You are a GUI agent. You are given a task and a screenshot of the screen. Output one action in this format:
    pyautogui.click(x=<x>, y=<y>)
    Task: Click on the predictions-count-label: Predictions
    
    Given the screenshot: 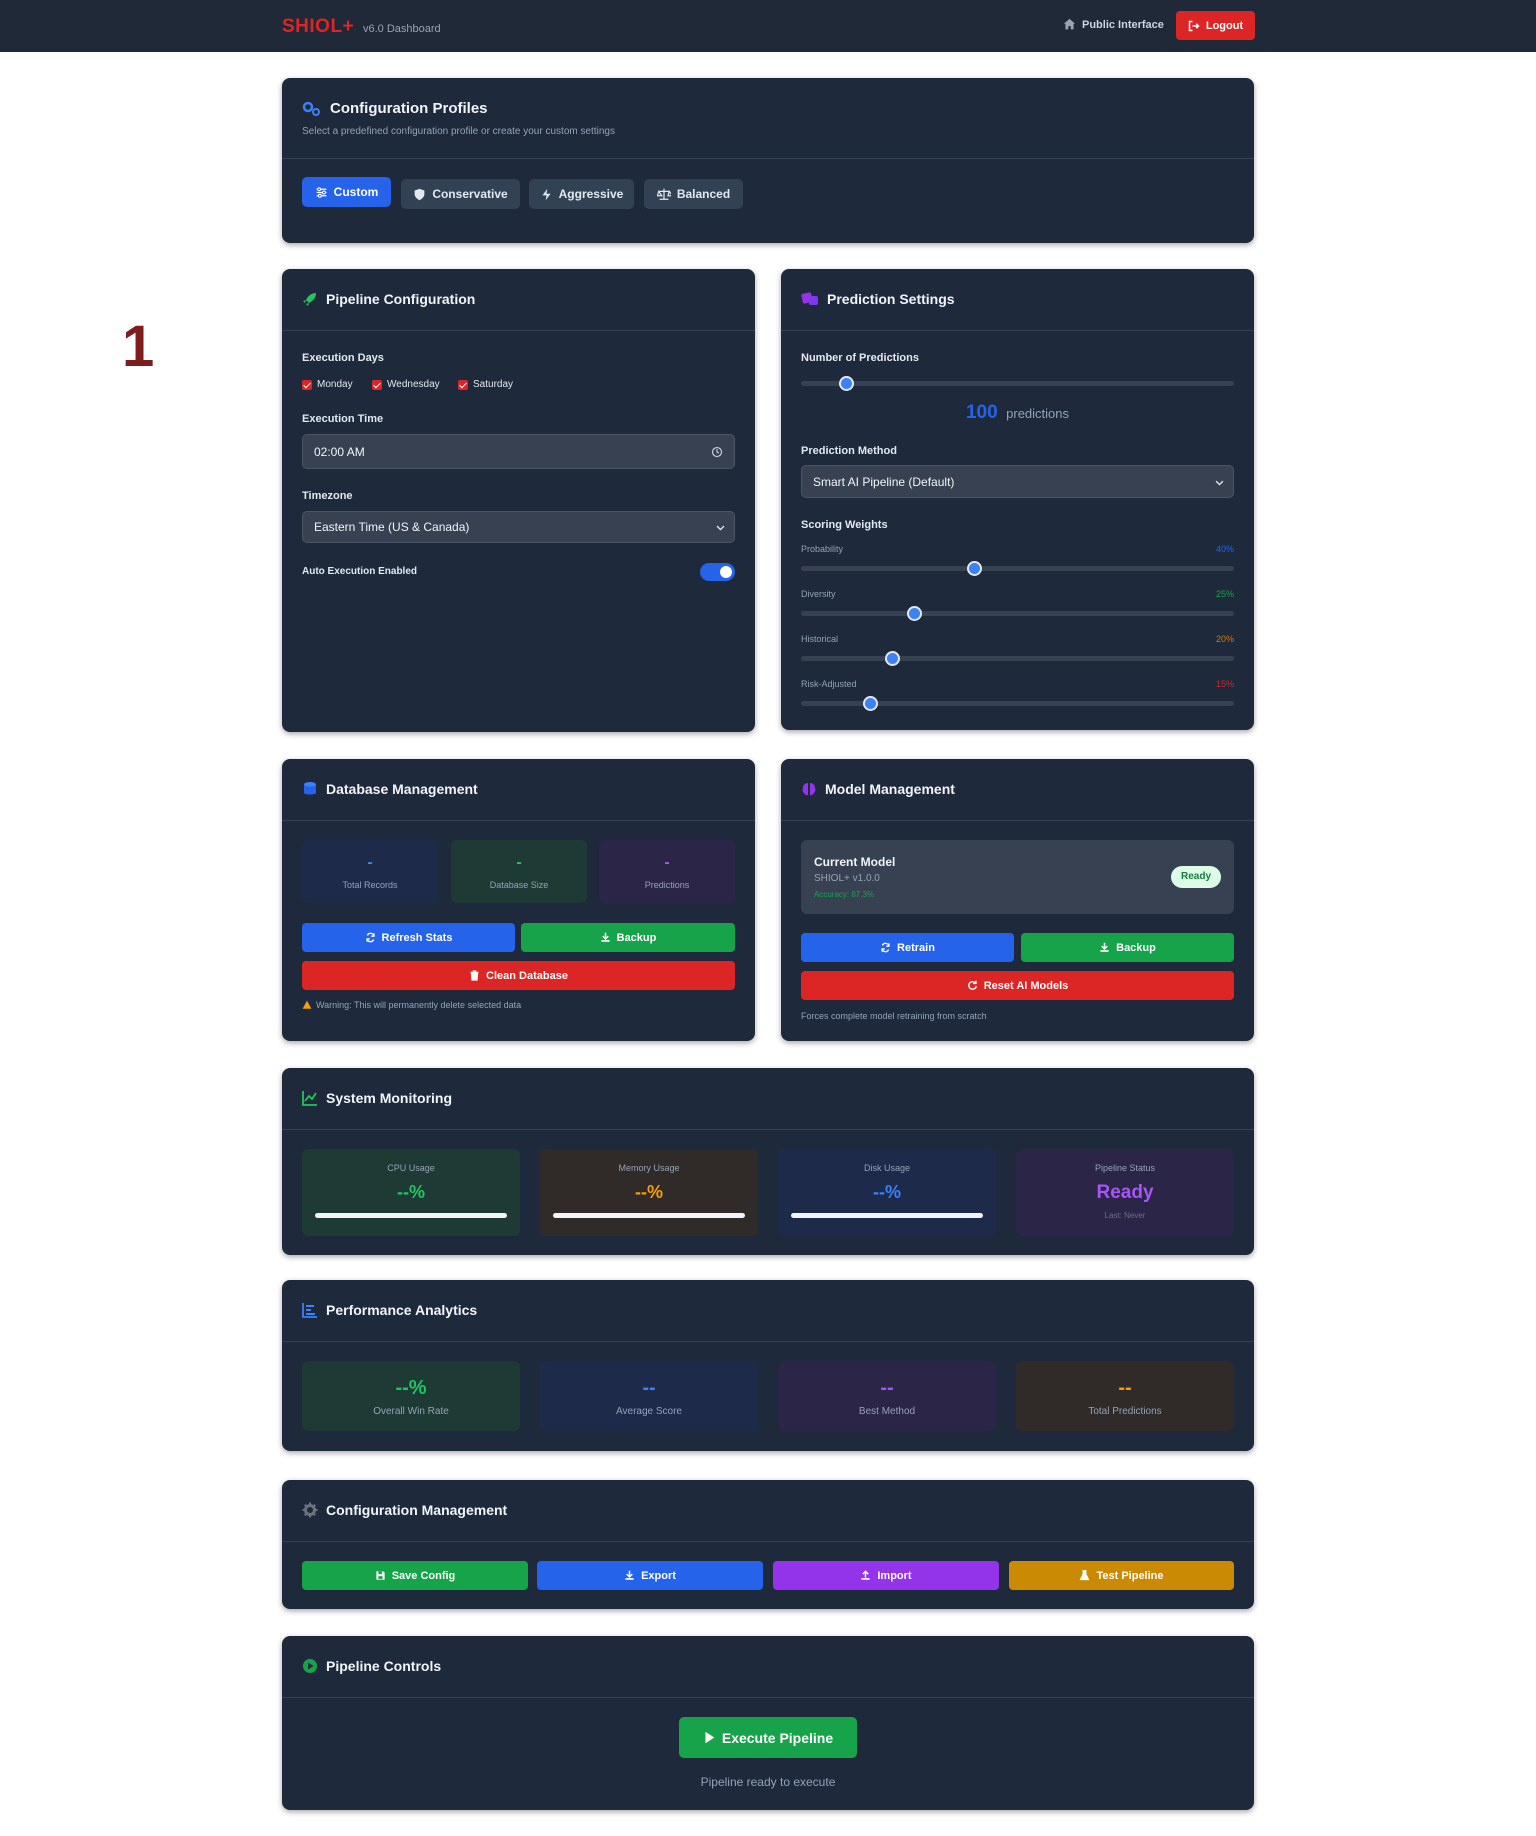 What is the action you would take?
    pyautogui.click(x=667, y=885)
    